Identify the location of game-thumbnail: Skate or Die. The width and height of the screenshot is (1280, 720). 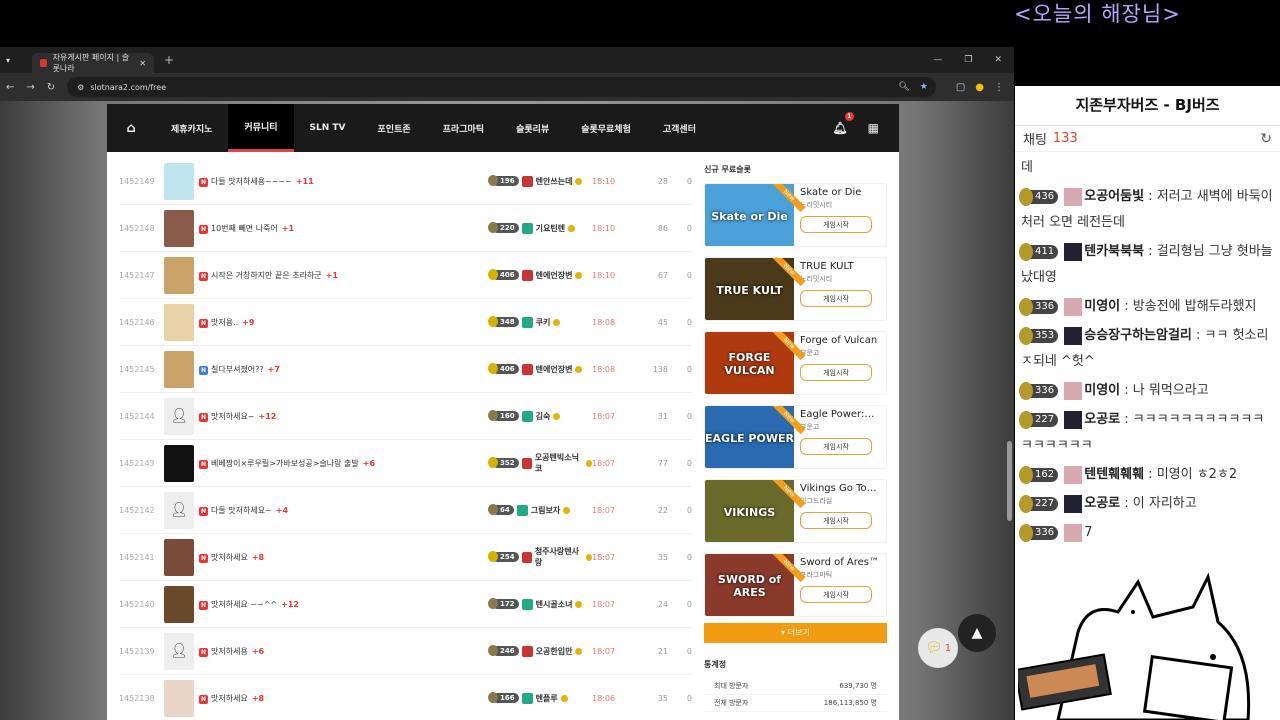
(749, 215).